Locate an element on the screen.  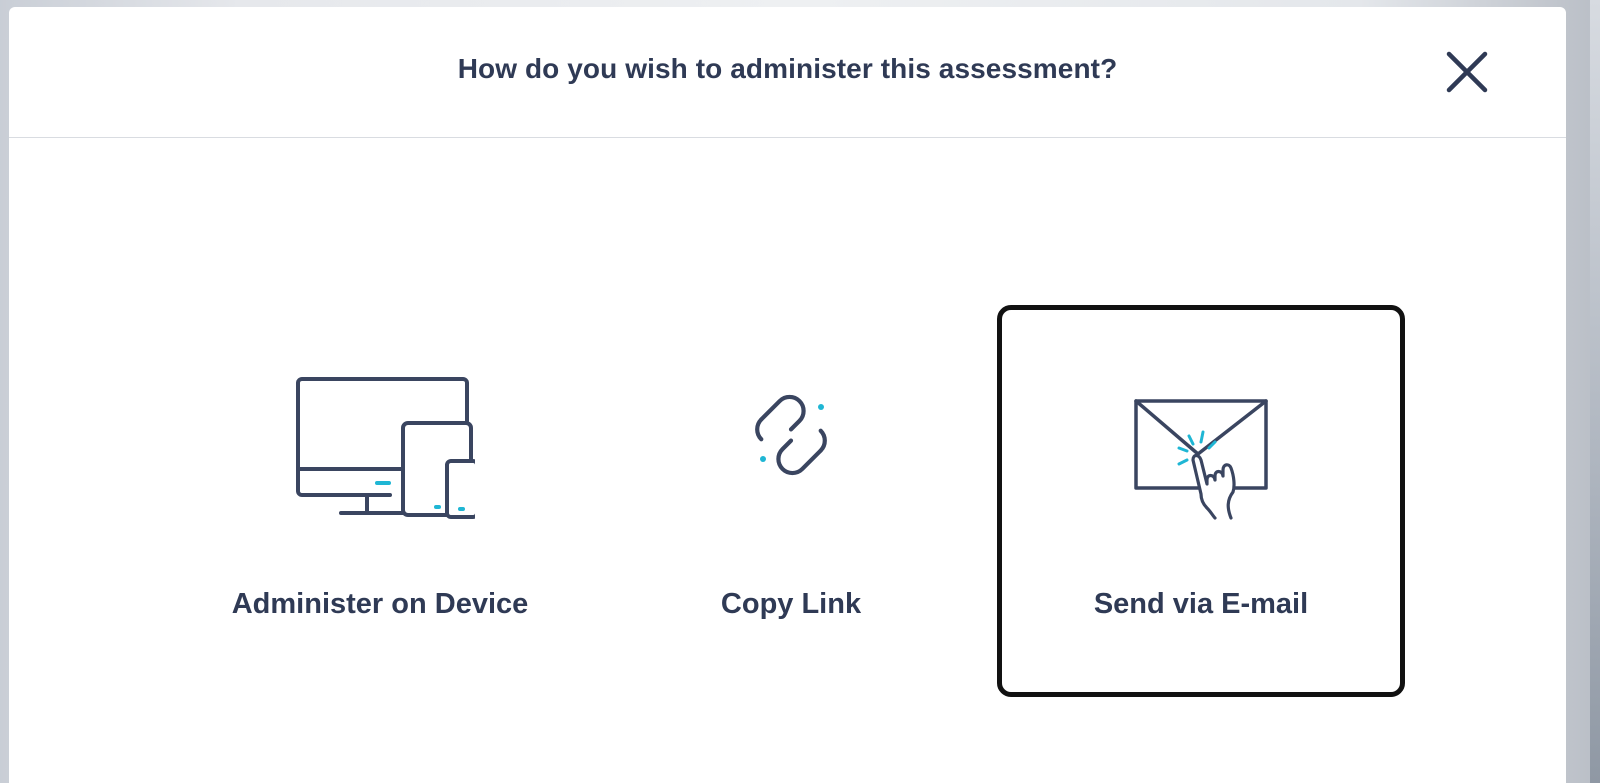
devices-icon is located at coordinates (385, 448).